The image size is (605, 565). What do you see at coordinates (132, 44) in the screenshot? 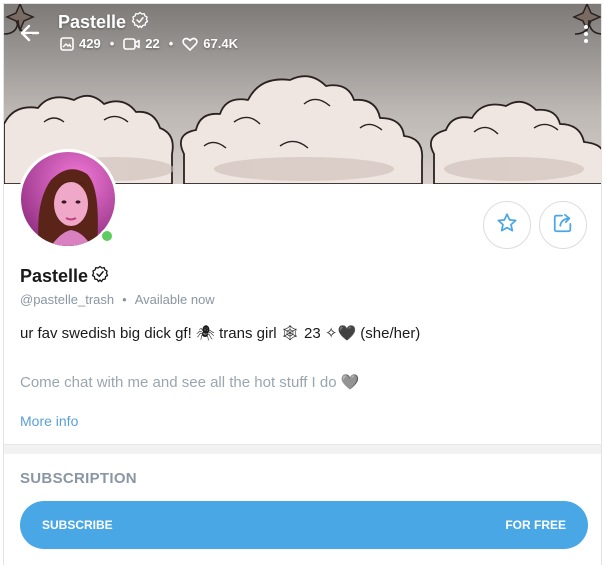
I see `video-icon` at bounding box center [132, 44].